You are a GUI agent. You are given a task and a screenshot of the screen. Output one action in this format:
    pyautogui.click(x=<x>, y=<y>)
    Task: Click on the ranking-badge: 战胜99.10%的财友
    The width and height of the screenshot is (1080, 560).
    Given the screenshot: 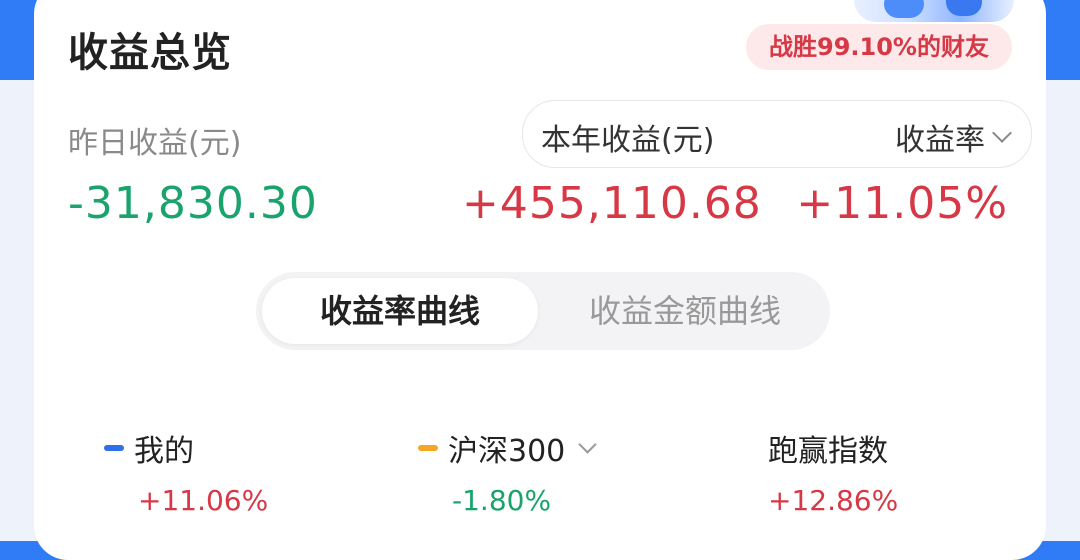 What is the action you would take?
    pyautogui.click(x=879, y=47)
    